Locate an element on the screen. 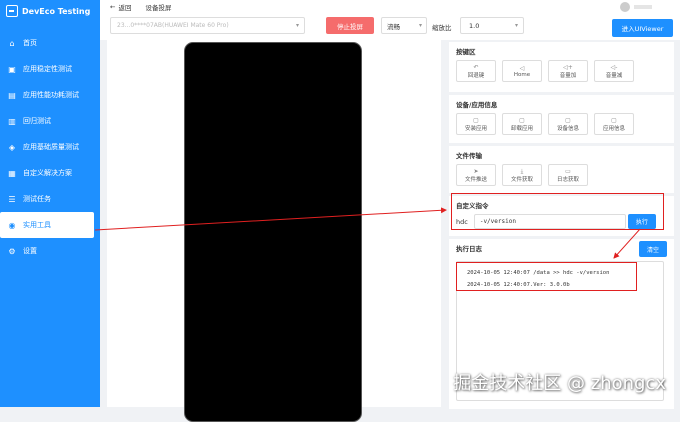 The width and height of the screenshot is (680, 422). sidebar-item-label: 设置 is located at coordinates (30, 251).